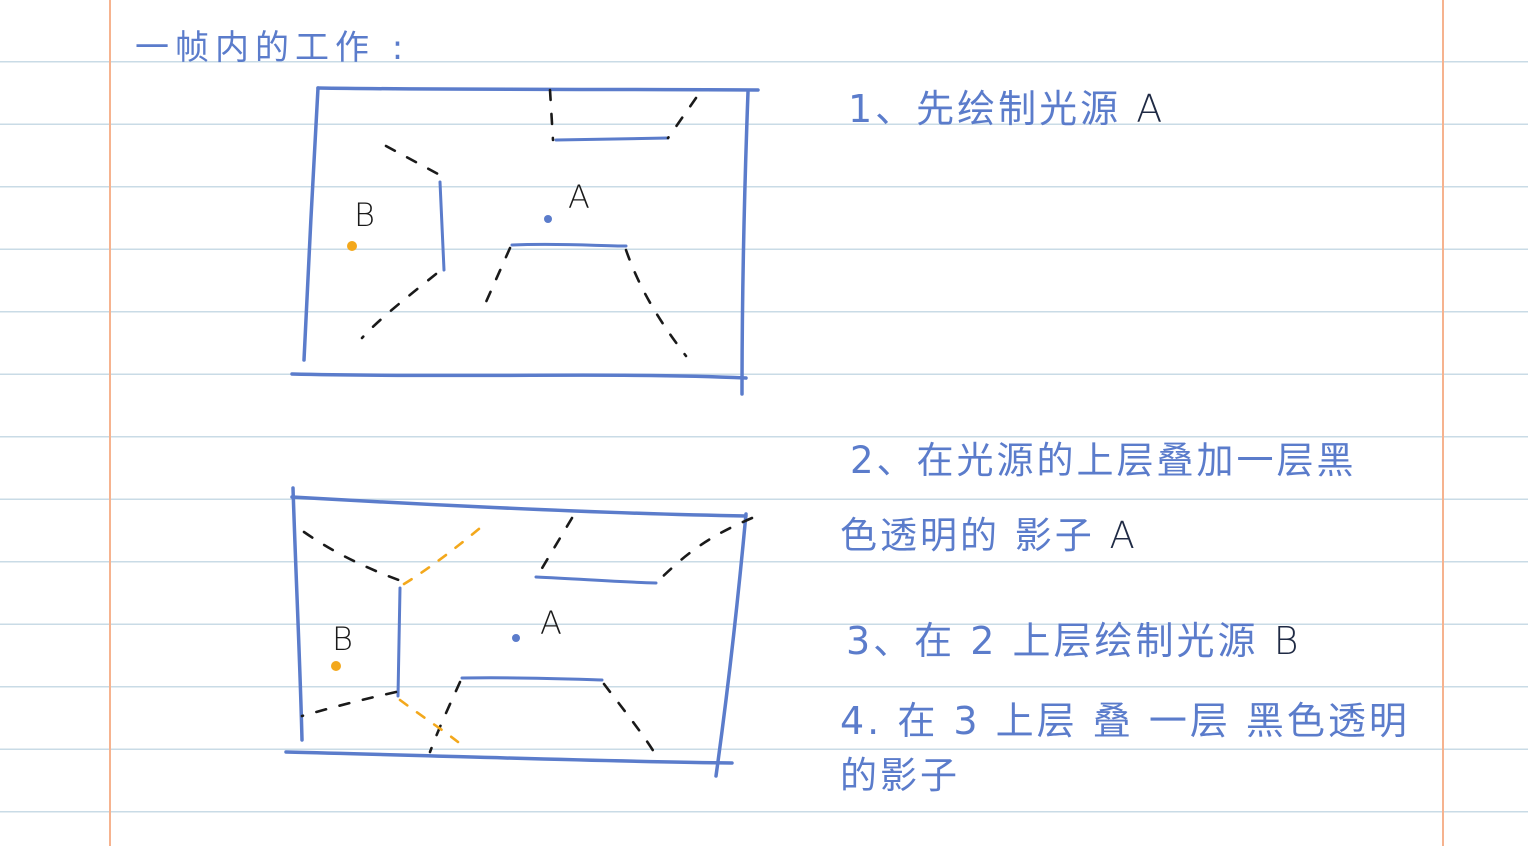 The width and height of the screenshot is (1528, 846). Describe the element at coordinates (354, 557) in the screenshot. I see `bottom-shadow-a-upper-left` at that location.